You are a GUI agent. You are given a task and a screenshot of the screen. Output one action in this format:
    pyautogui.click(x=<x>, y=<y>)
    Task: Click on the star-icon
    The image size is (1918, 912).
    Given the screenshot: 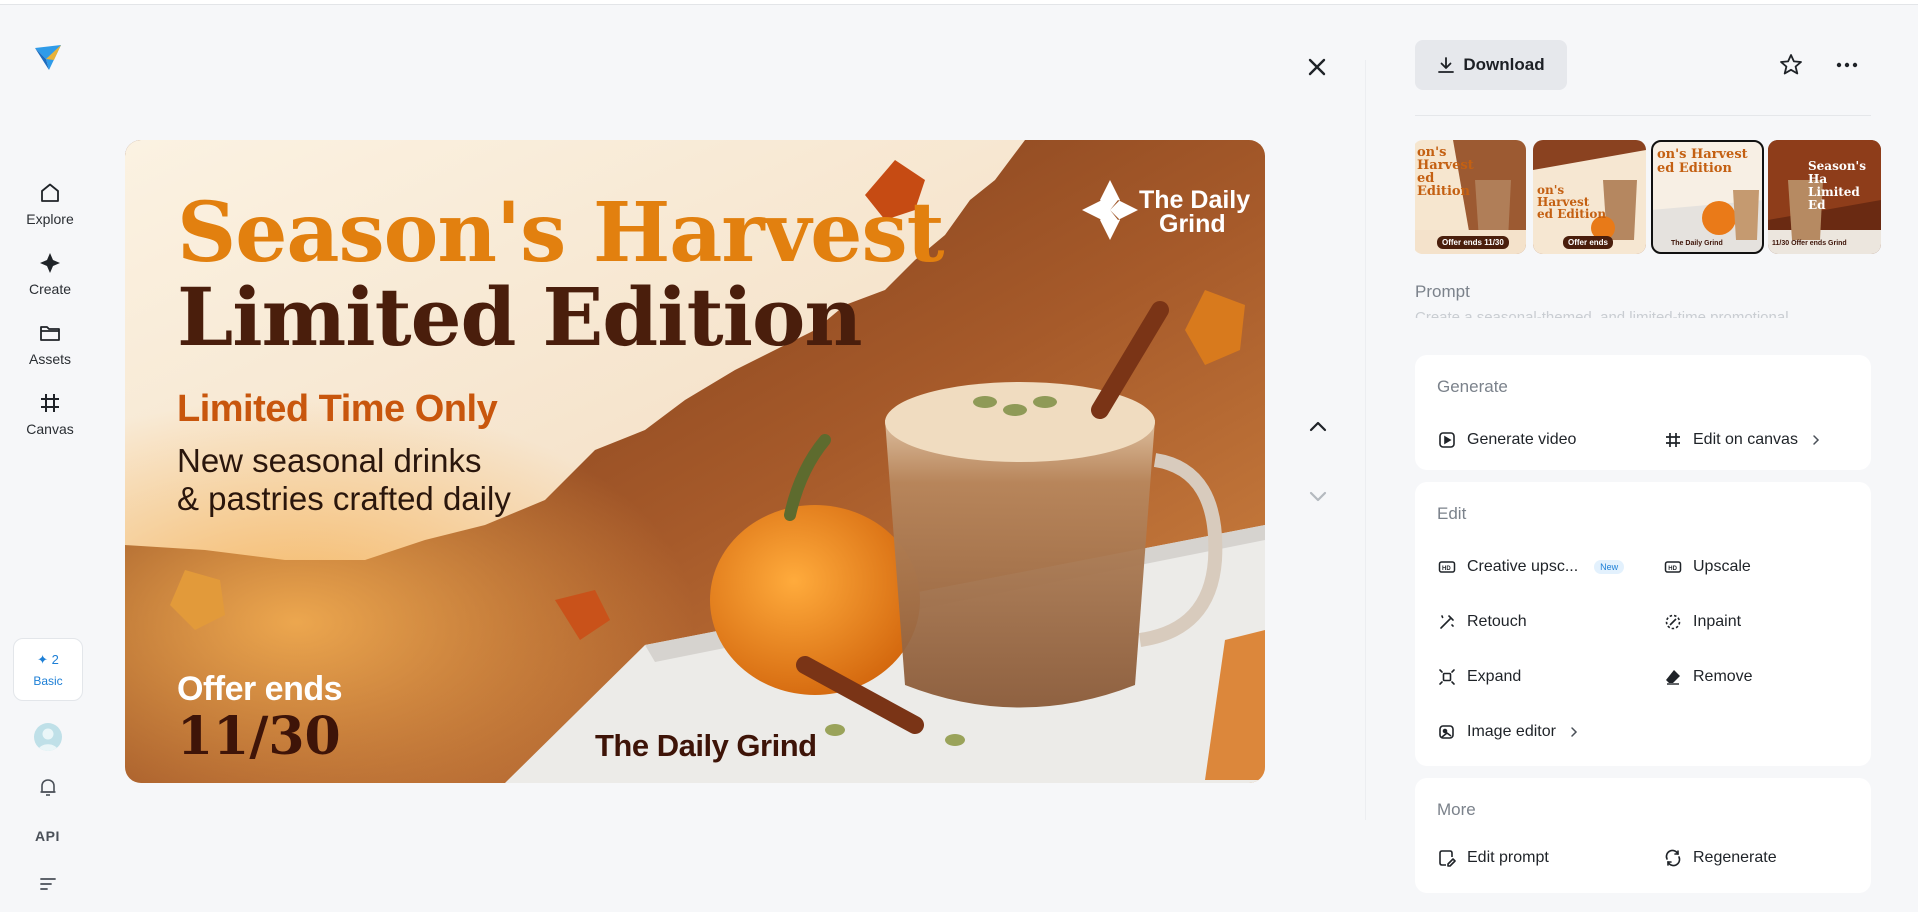 What is the action you would take?
    pyautogui.click(x=1791, y=65)
    